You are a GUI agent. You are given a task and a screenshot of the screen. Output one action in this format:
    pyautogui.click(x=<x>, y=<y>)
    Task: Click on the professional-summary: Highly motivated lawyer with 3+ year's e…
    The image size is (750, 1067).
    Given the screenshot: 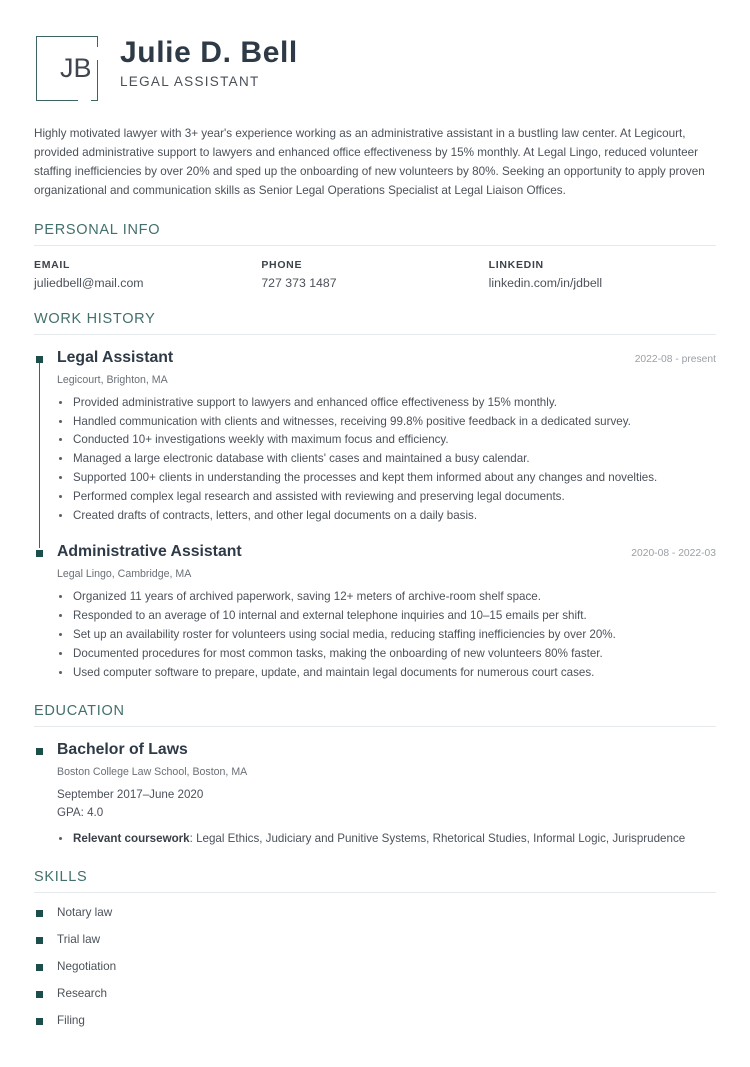 What is the action you would take?
    pyautogui.click(x=369, y=162)
    